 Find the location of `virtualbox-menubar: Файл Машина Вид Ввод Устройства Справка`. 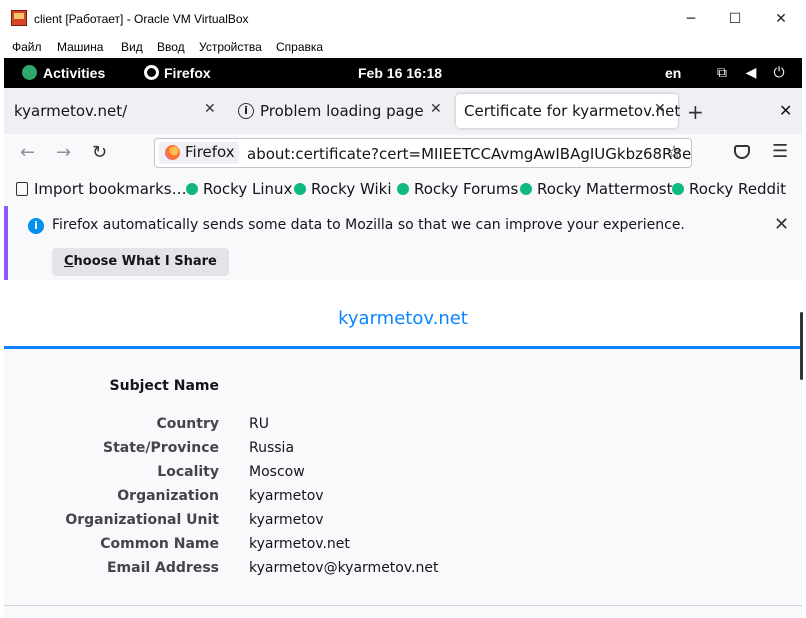

virtualbox-menubar: Файл Машина Вид Ввод Устройства Справка is located at coordinates (403, 48).